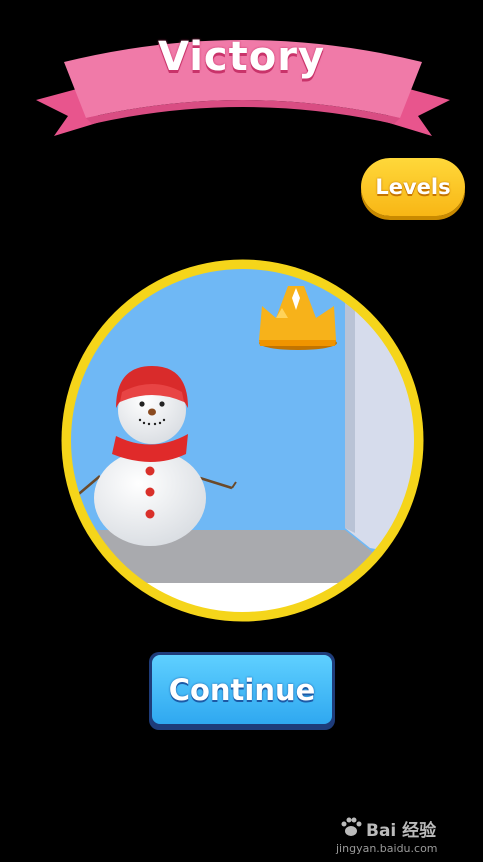  I want to click on watermark-brand: Bai 经验, so click(401, 831).